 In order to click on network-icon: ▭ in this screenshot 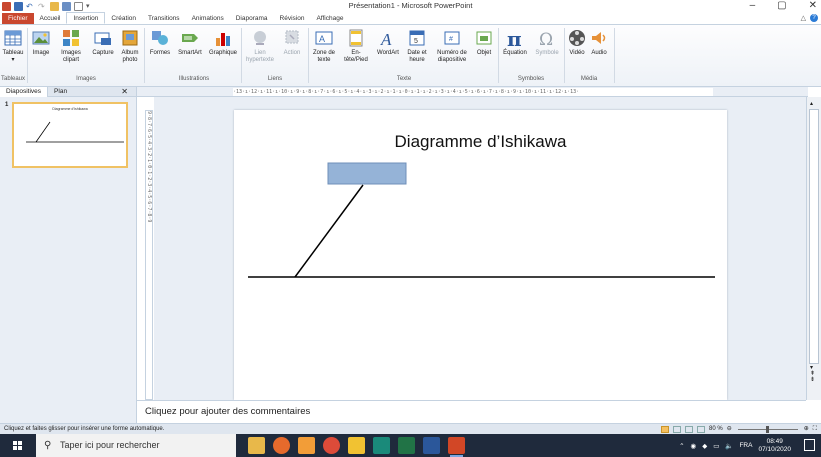, I will do `click(716, 446)`.